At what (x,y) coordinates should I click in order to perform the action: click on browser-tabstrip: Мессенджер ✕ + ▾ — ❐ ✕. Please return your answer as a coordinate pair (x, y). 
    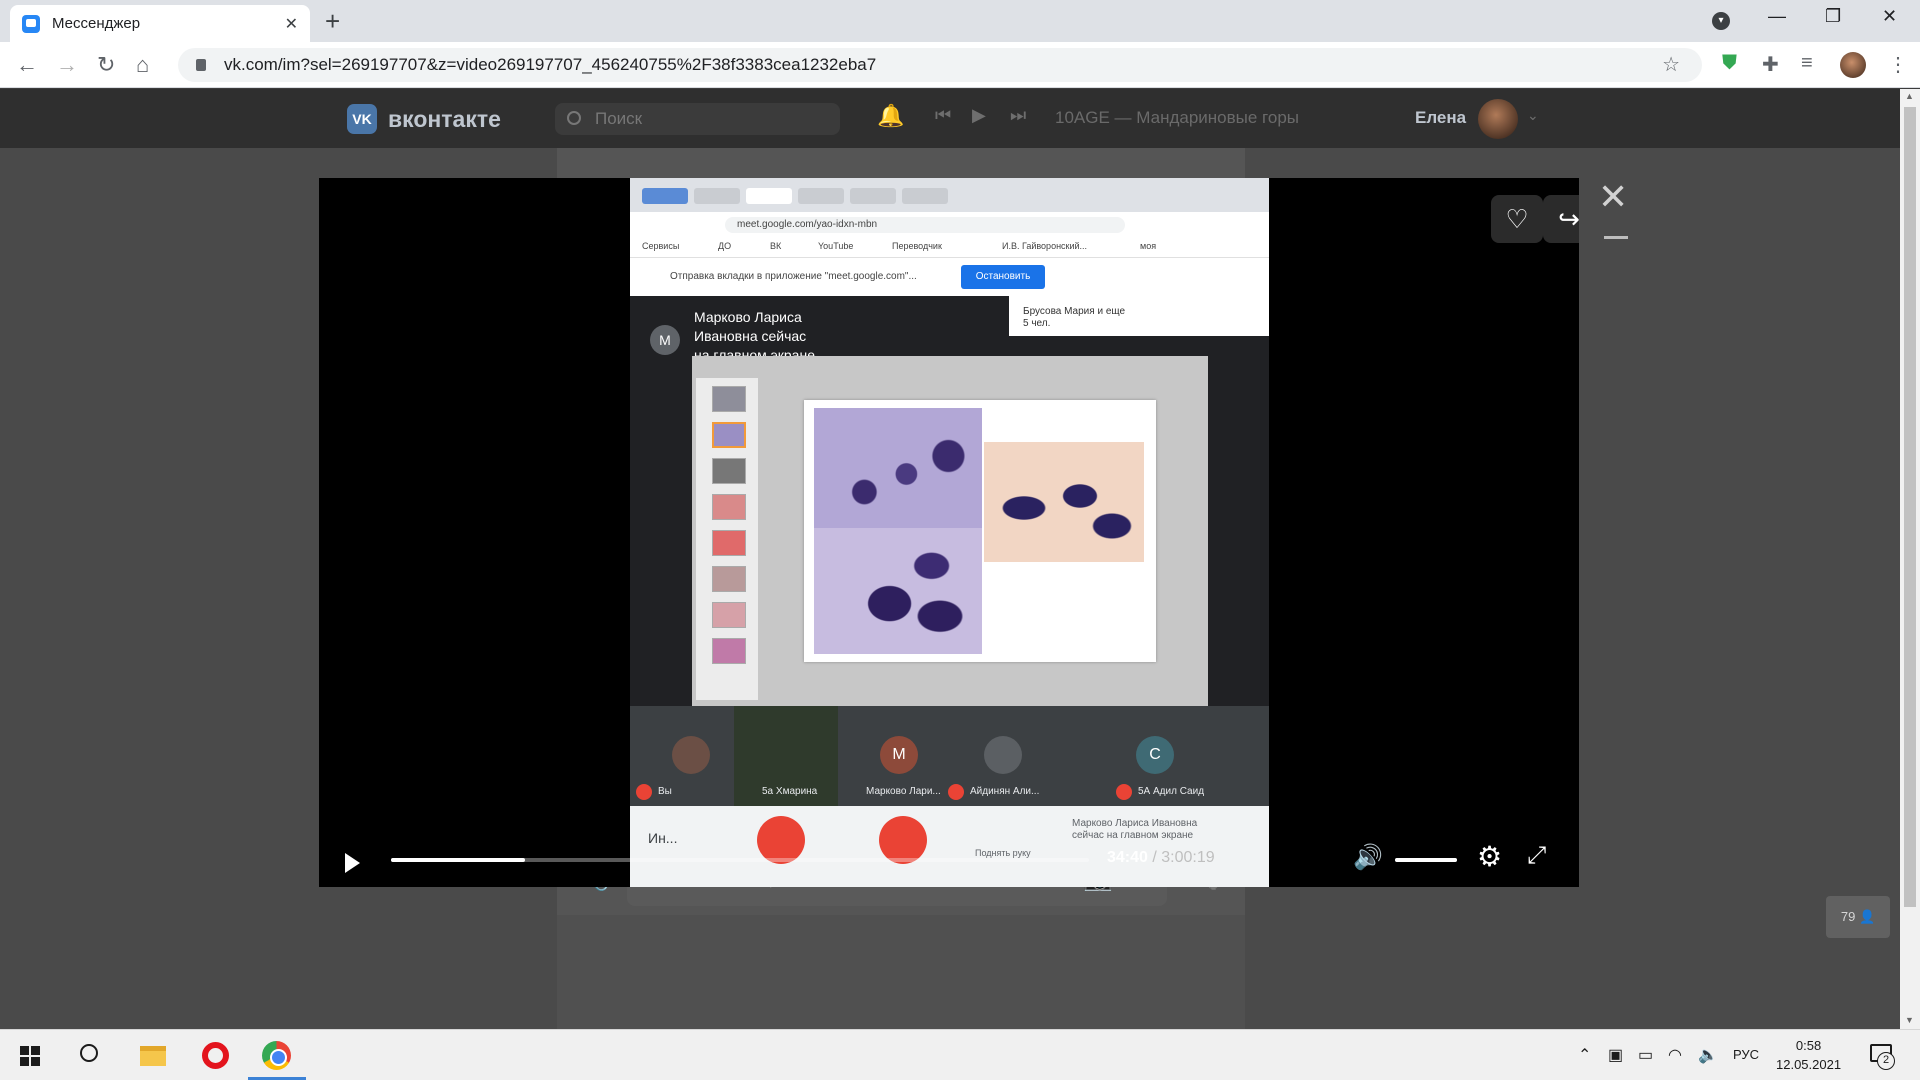
    Looking at the image, I should click on (960, 21).